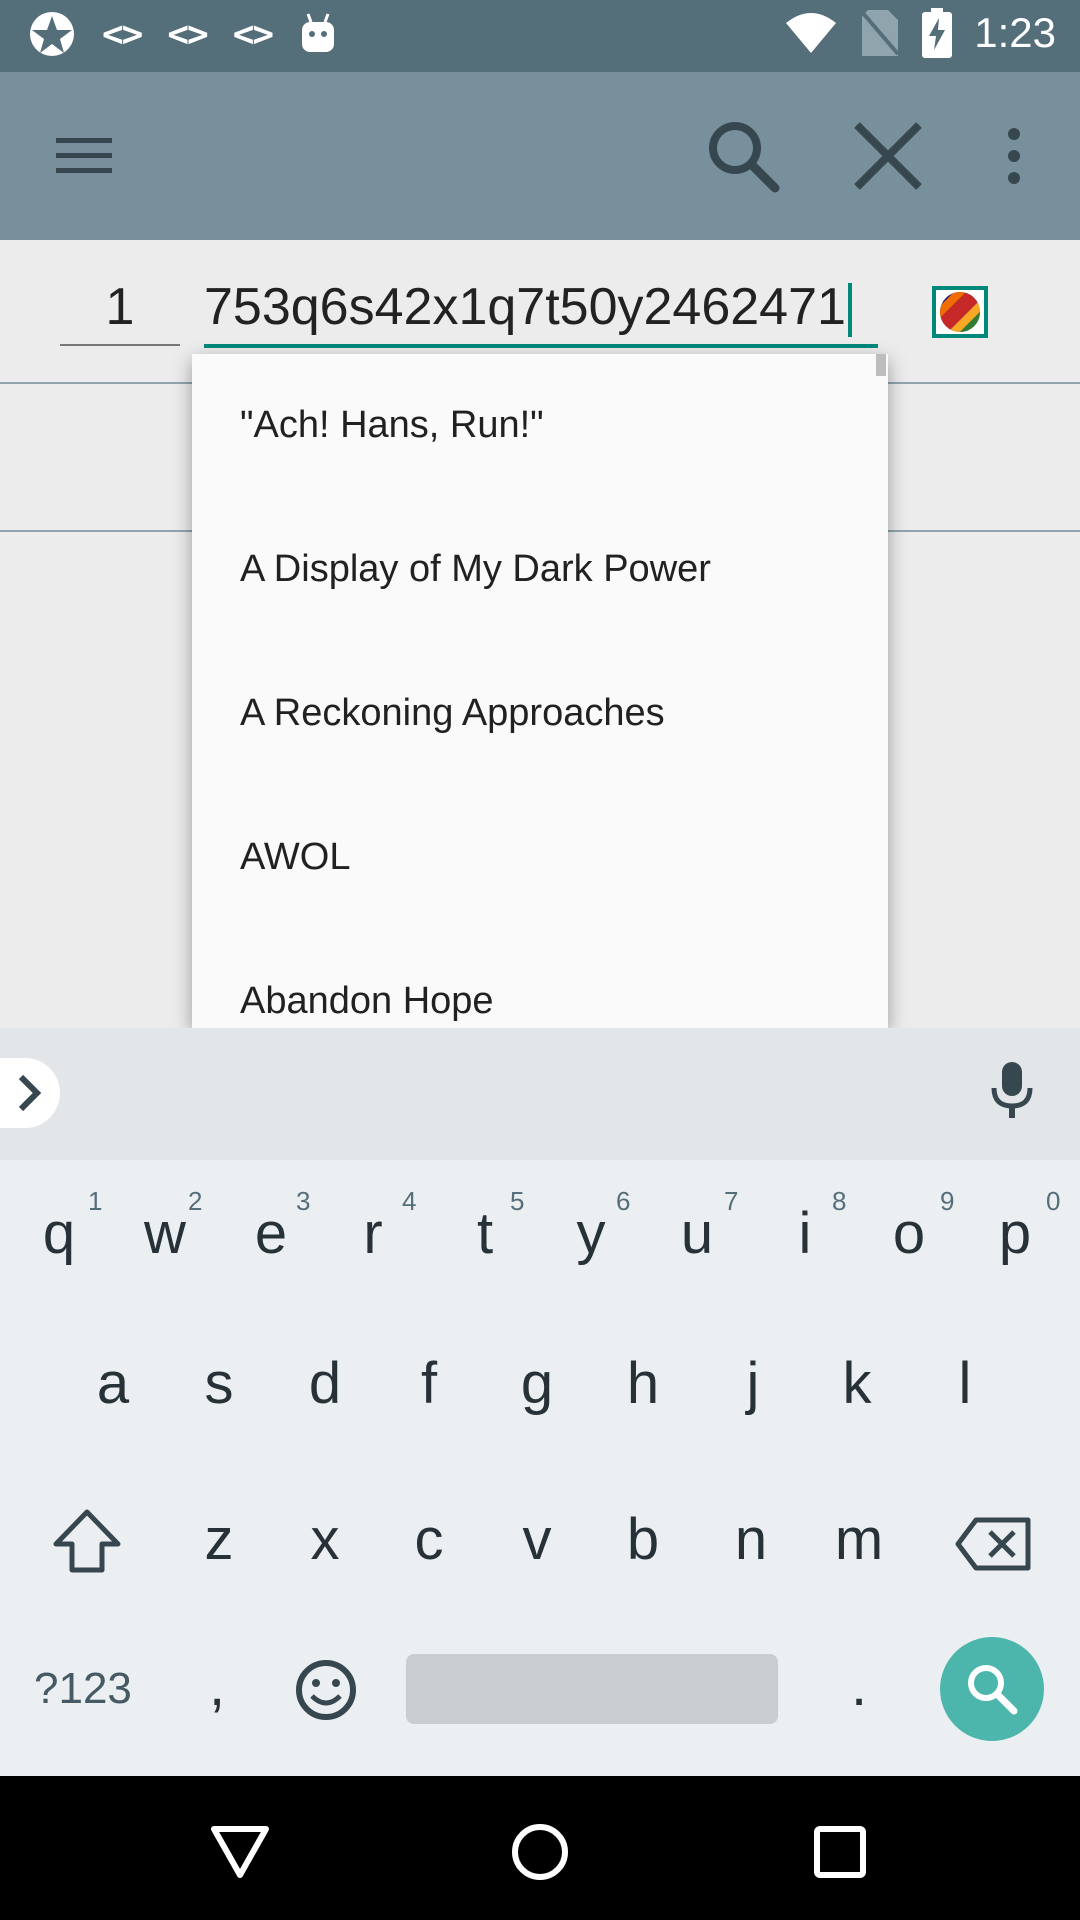 The height and width of the screenshot is (1920, 1080). Describe the element at coordinates (643, 1539) in the screenshot. I see `key-b: b` at that location.